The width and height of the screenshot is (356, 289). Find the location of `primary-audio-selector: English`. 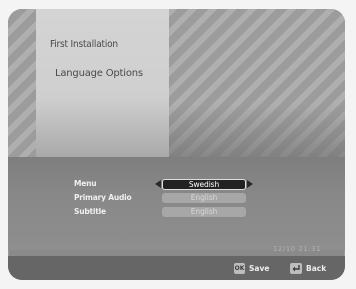

primary-audio-selector: English is located at coordinates (204, 198).